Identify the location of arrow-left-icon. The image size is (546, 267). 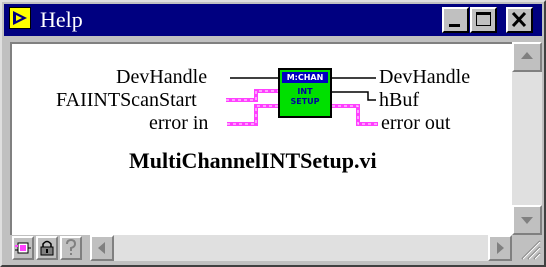
(101, 248).